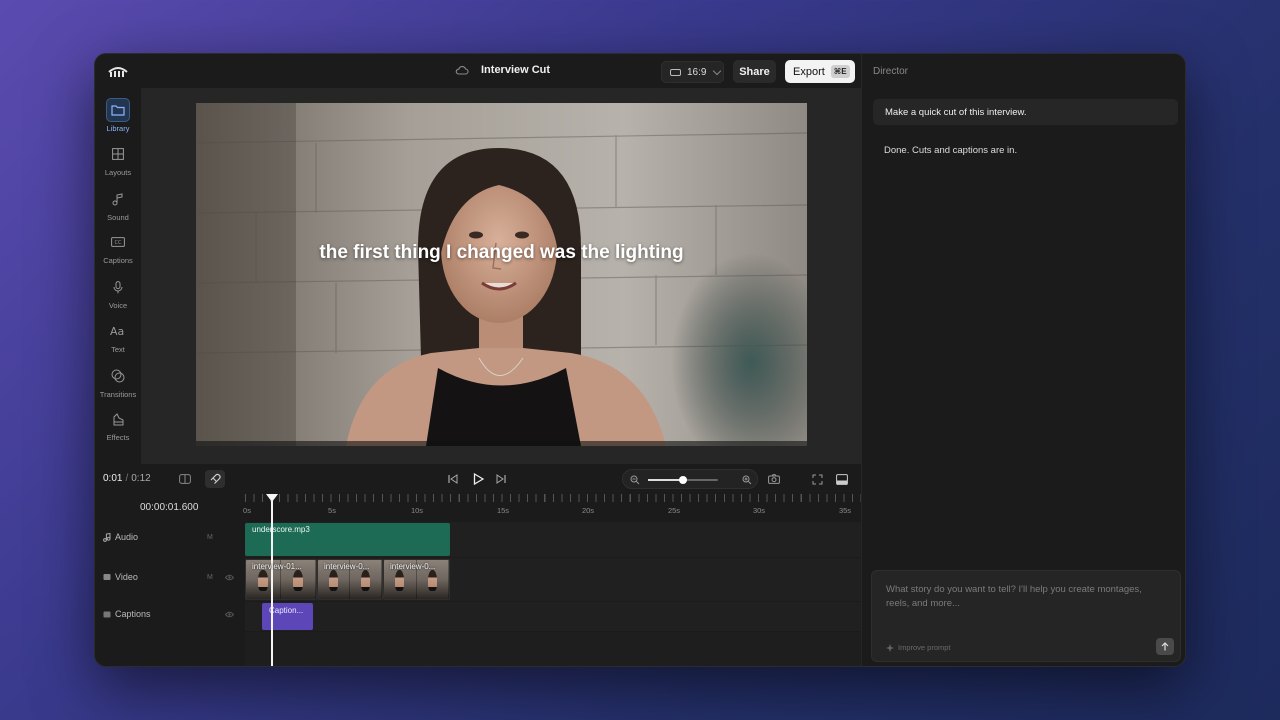 This screenshot has width=1280, height=720. What do you see at coordinates (118, 376) in the screenshot?
I see `overlap-circles-icon` at bounding box center [118, 376].